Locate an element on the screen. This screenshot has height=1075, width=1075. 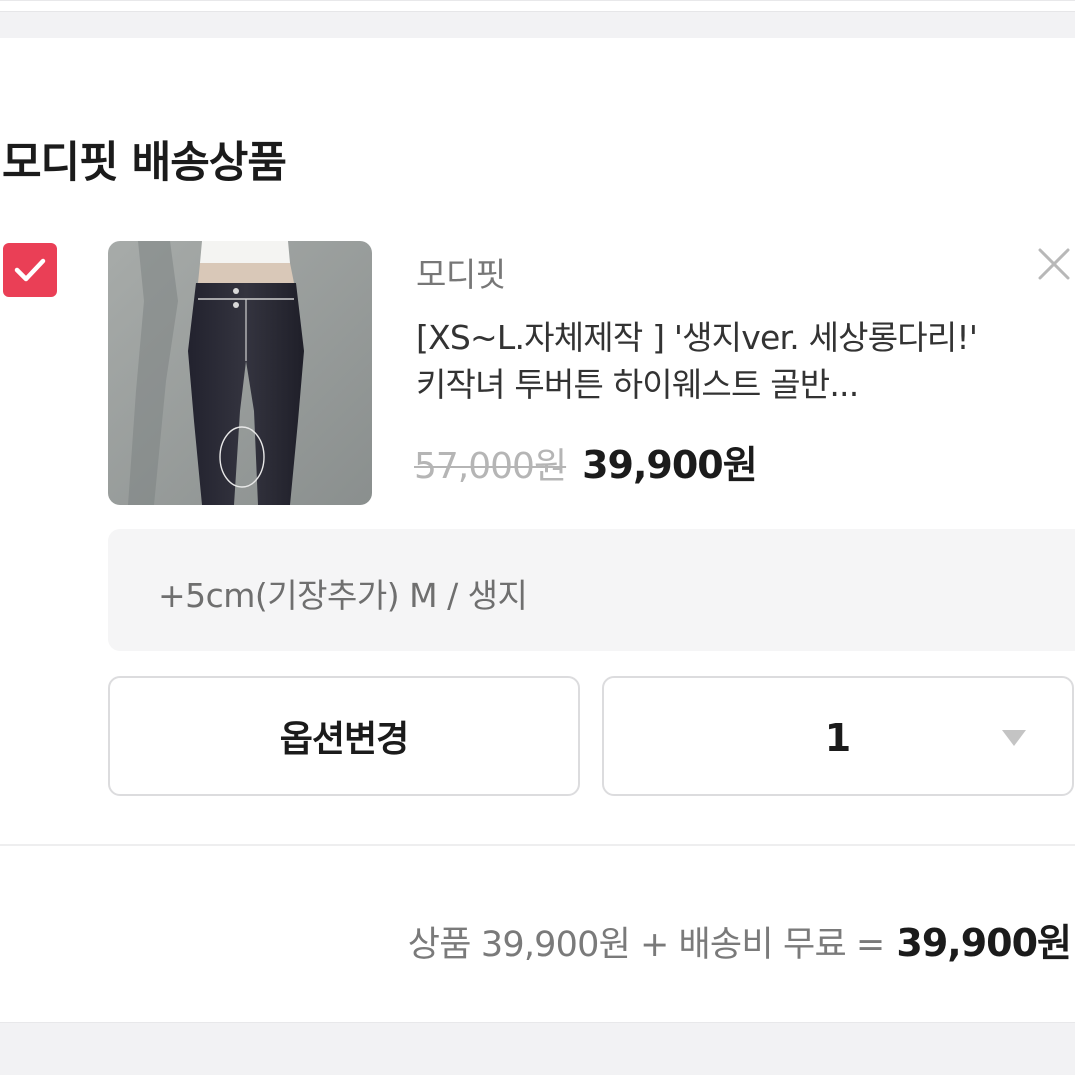
top-separator is located at coordinates (537, 19).